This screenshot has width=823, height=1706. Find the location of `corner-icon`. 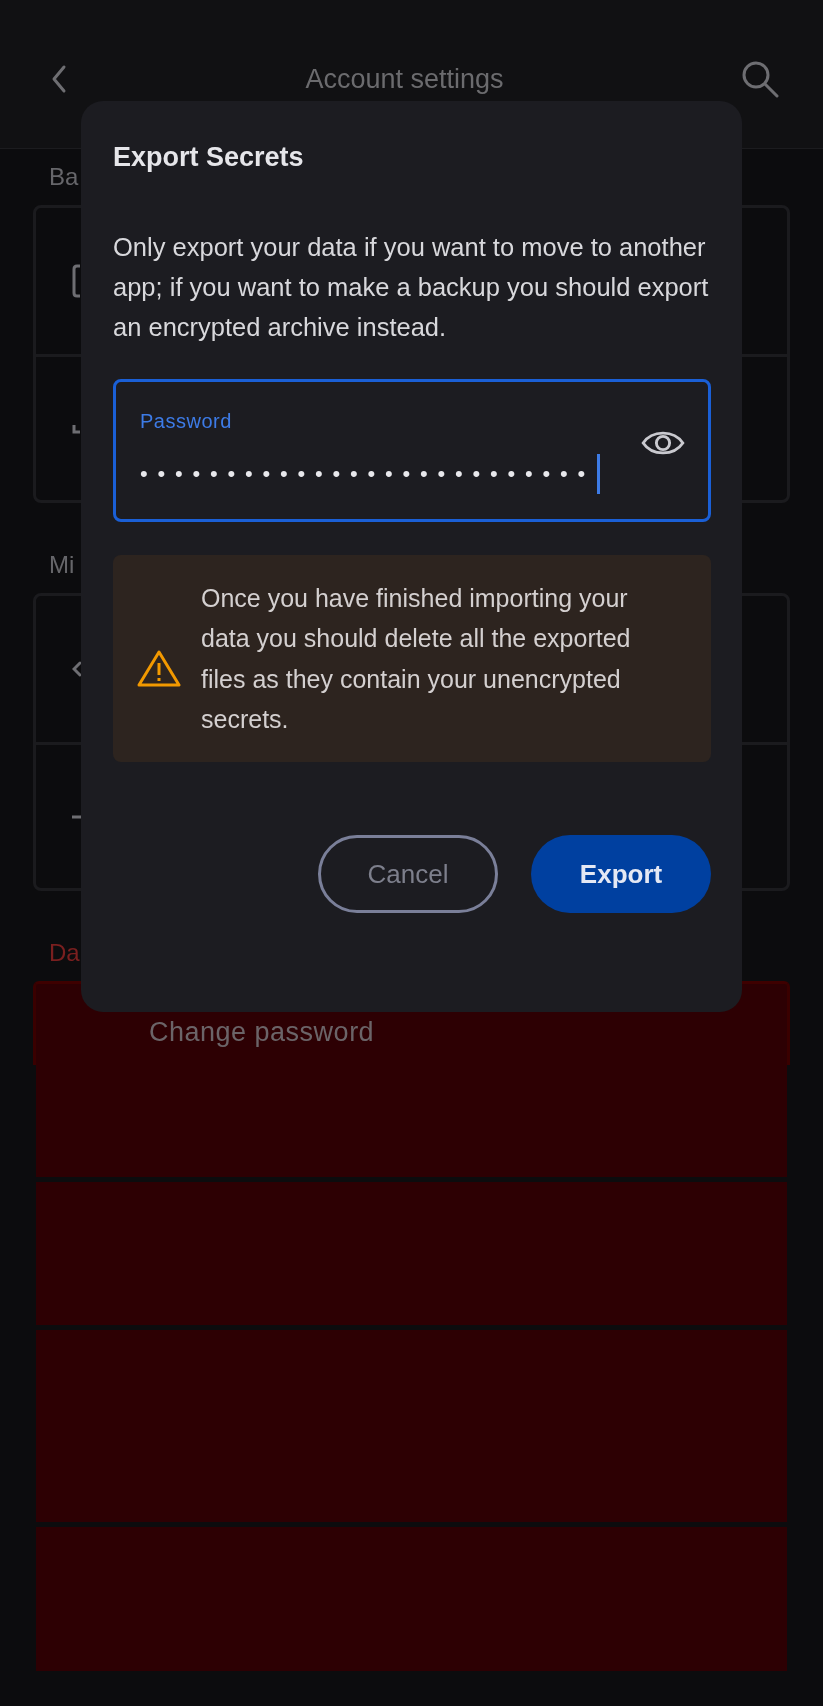

corner-icon is located at coordinates (76, 428).